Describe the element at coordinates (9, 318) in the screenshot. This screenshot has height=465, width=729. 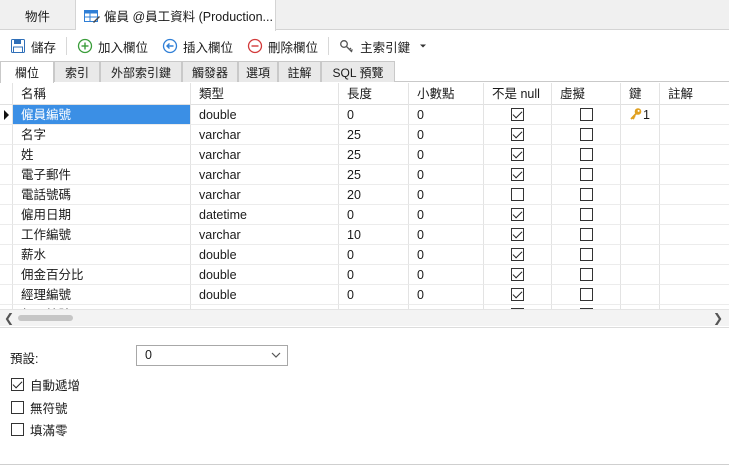
I see `scroll-left-icon: ❮` at that location.